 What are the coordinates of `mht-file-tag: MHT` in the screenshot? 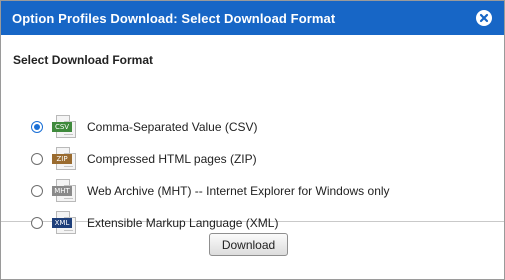 It's located at (62, 191).